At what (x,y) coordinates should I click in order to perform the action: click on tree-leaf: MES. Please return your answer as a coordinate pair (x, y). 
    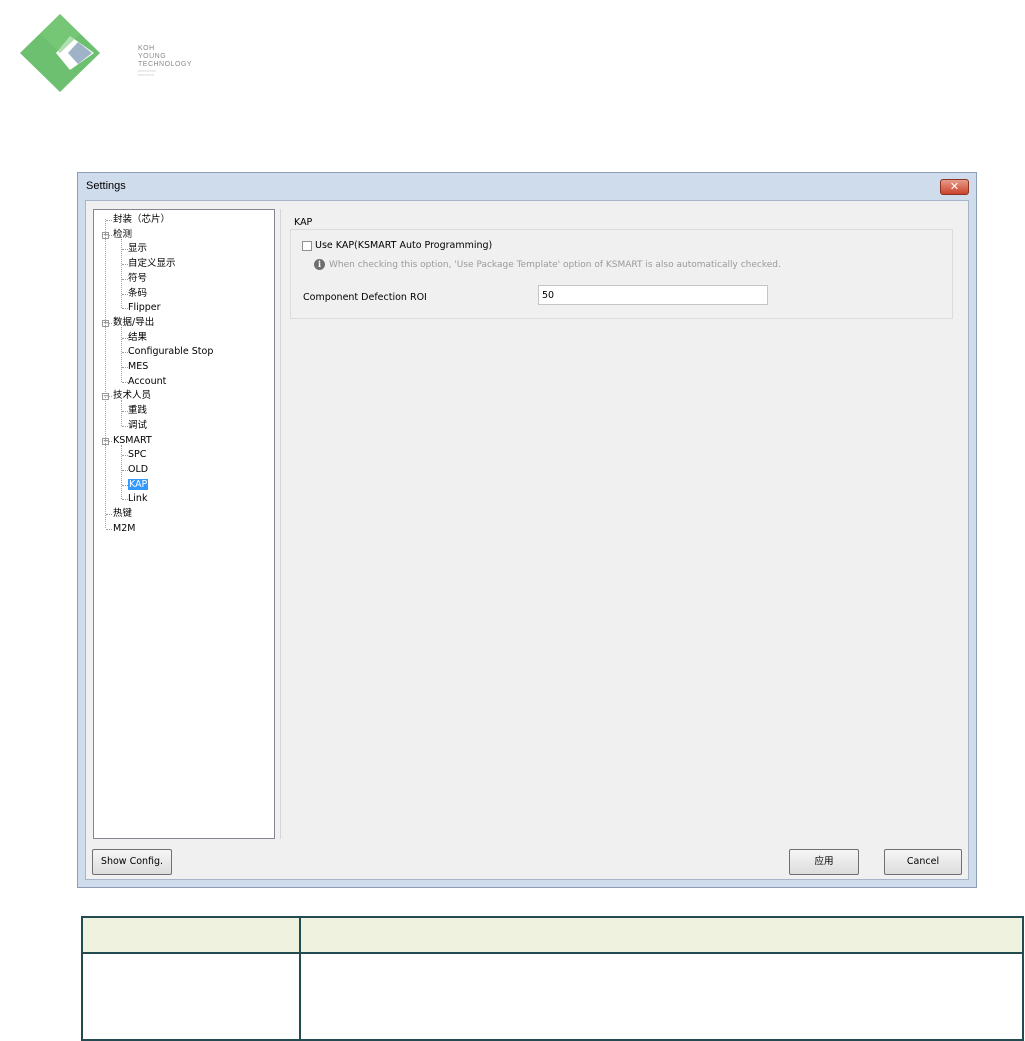
    Looking at the image, I should click on (138, 367).